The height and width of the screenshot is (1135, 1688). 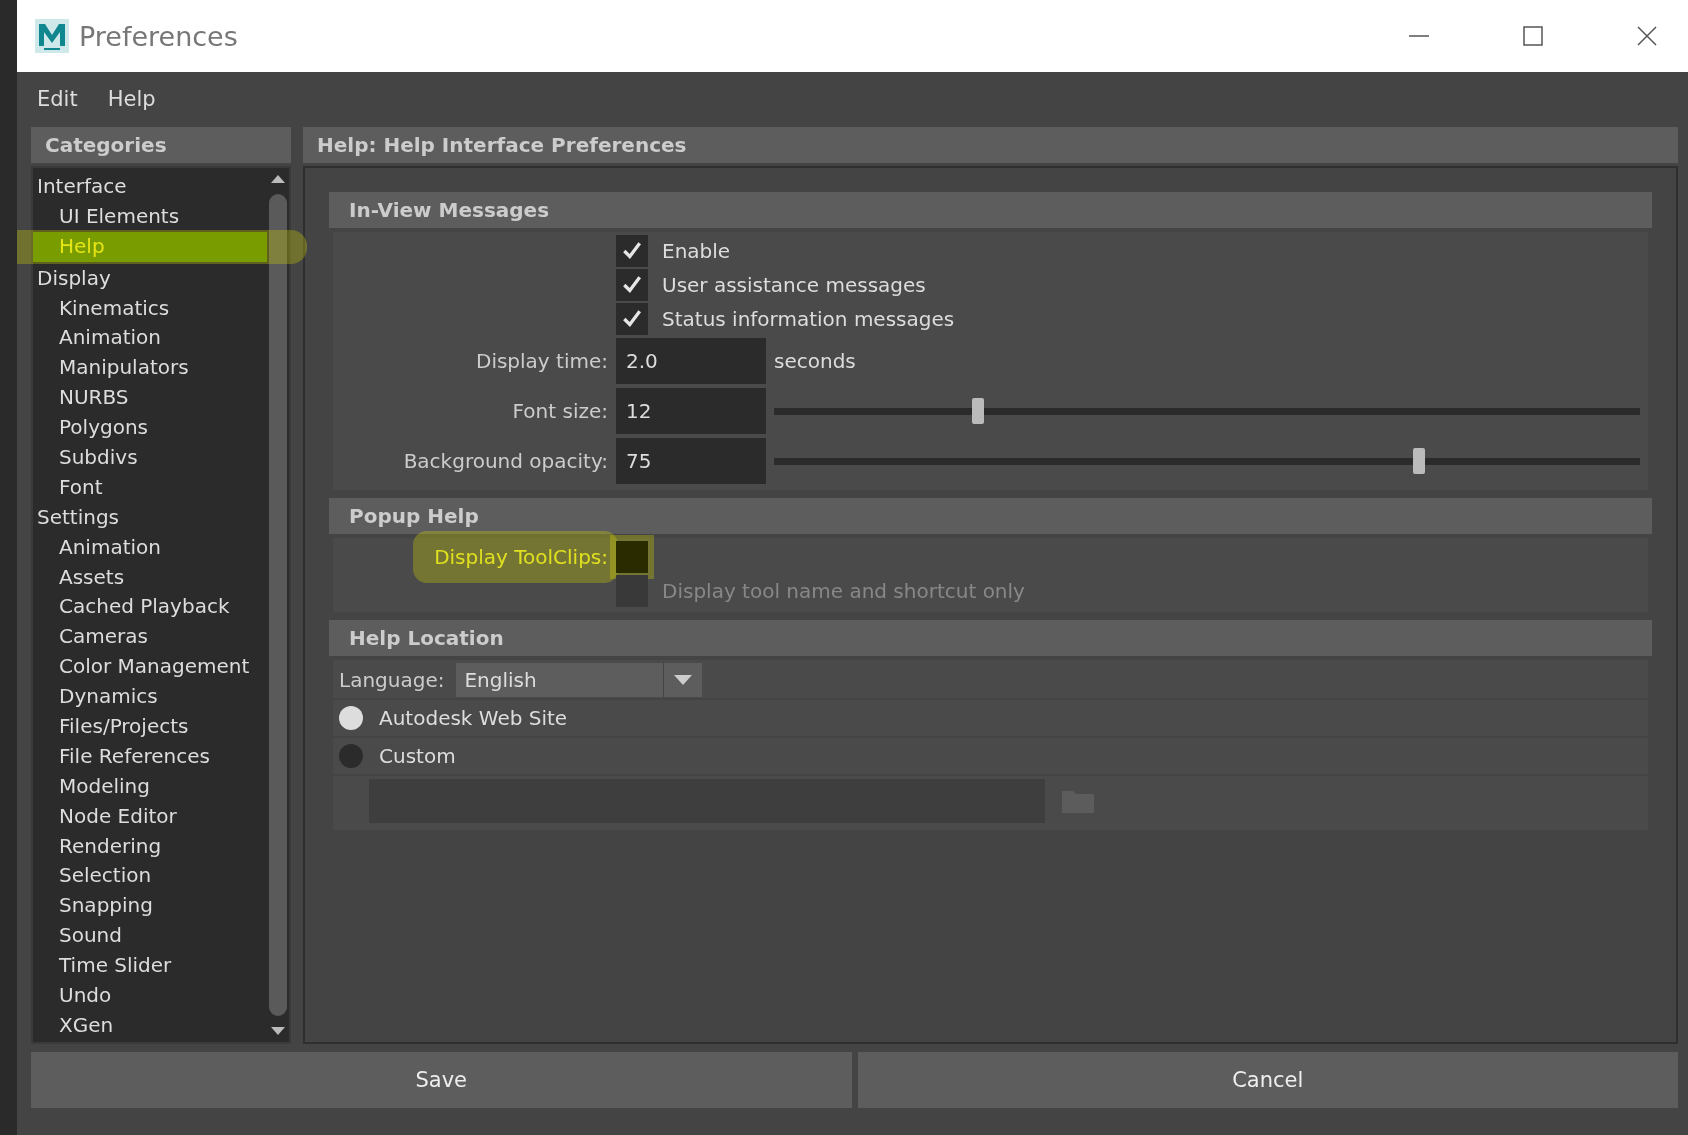 What do you see at coordinates (990, 638) in the screenshot?
I see `section-header: Help Location` at bounding box center [990, 638].